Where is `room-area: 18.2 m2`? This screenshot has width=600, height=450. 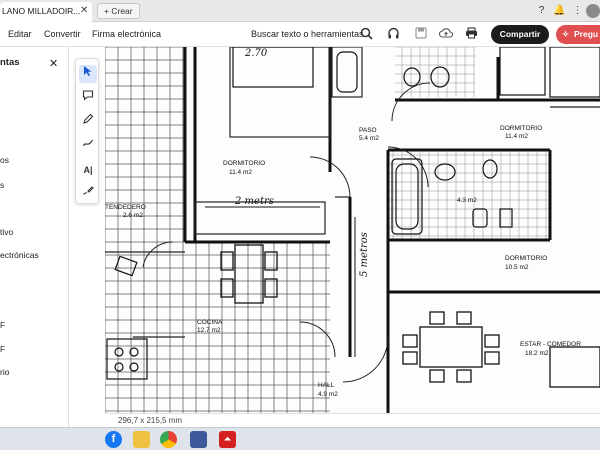 room-area: 18.2 m2 is located at coordinates (537, 353).